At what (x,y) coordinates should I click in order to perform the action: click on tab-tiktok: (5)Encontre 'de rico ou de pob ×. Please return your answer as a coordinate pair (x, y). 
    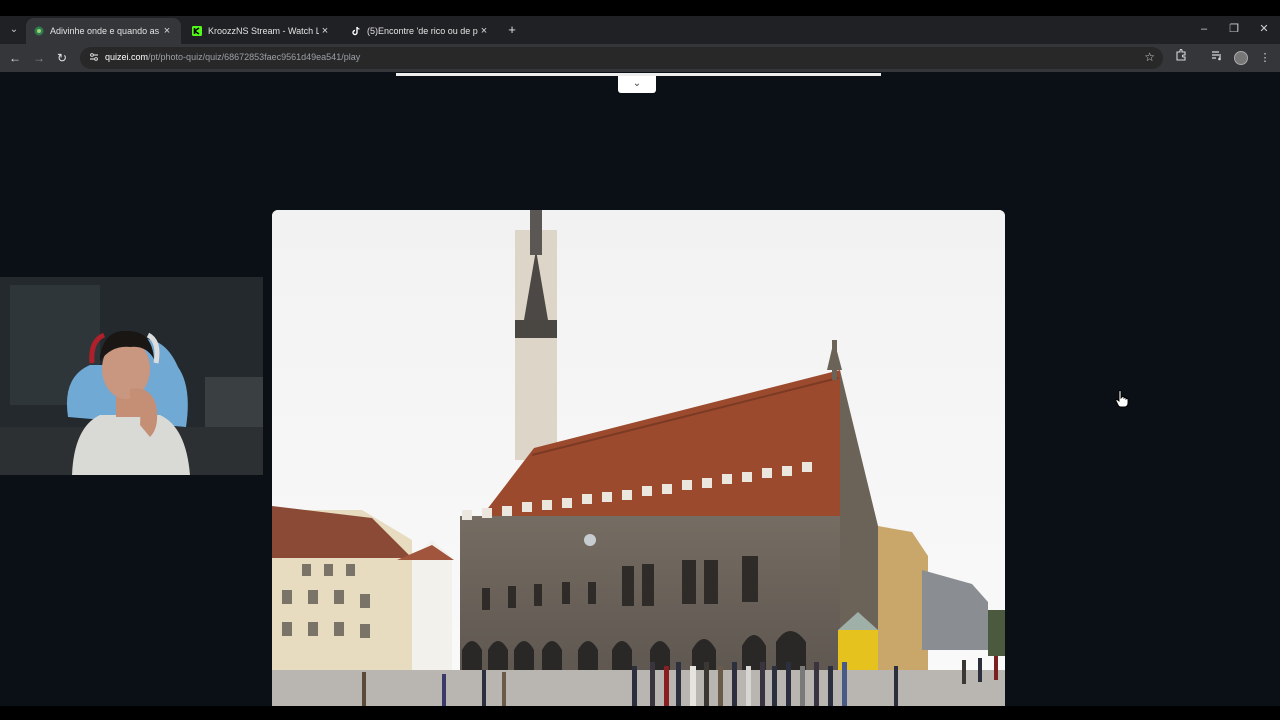
    Looking at the image, I should click on (420, 31).